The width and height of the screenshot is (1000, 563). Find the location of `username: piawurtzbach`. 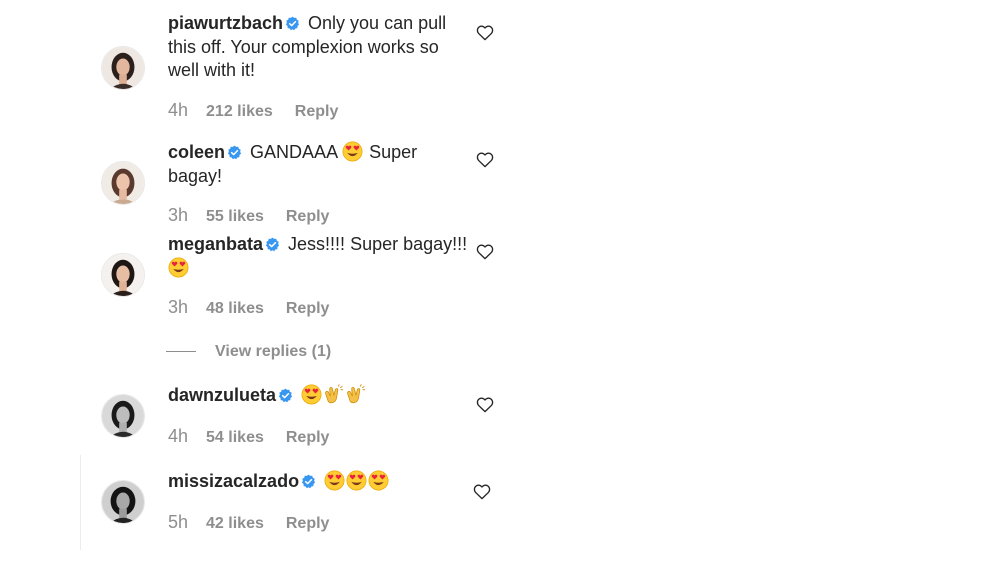

username: piawurtzbach is located at coordinates (225, 23).